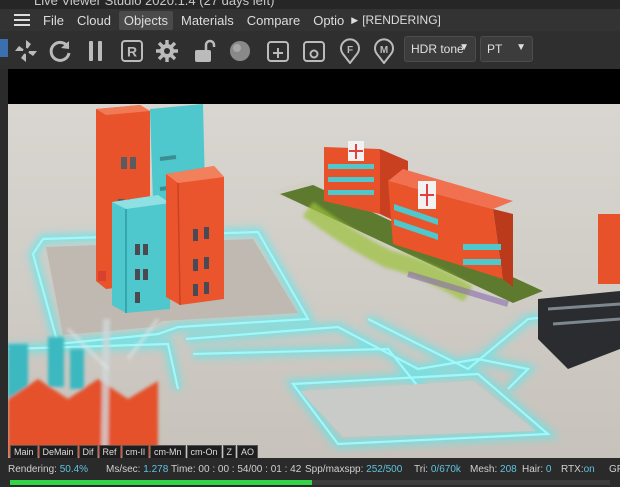  I want to click on menu-options: Optio, so click(328, 20).